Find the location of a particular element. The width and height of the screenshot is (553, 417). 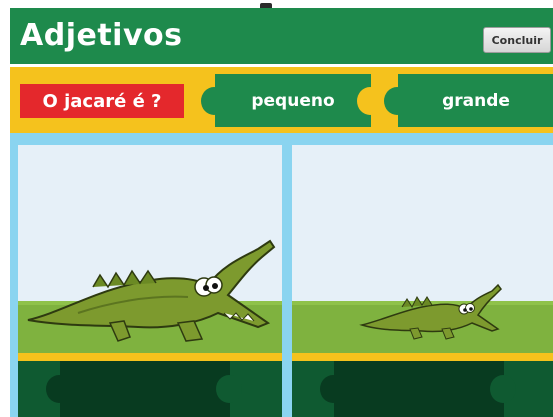

page-title: Adjetivos is located at coordinates (101, 35).